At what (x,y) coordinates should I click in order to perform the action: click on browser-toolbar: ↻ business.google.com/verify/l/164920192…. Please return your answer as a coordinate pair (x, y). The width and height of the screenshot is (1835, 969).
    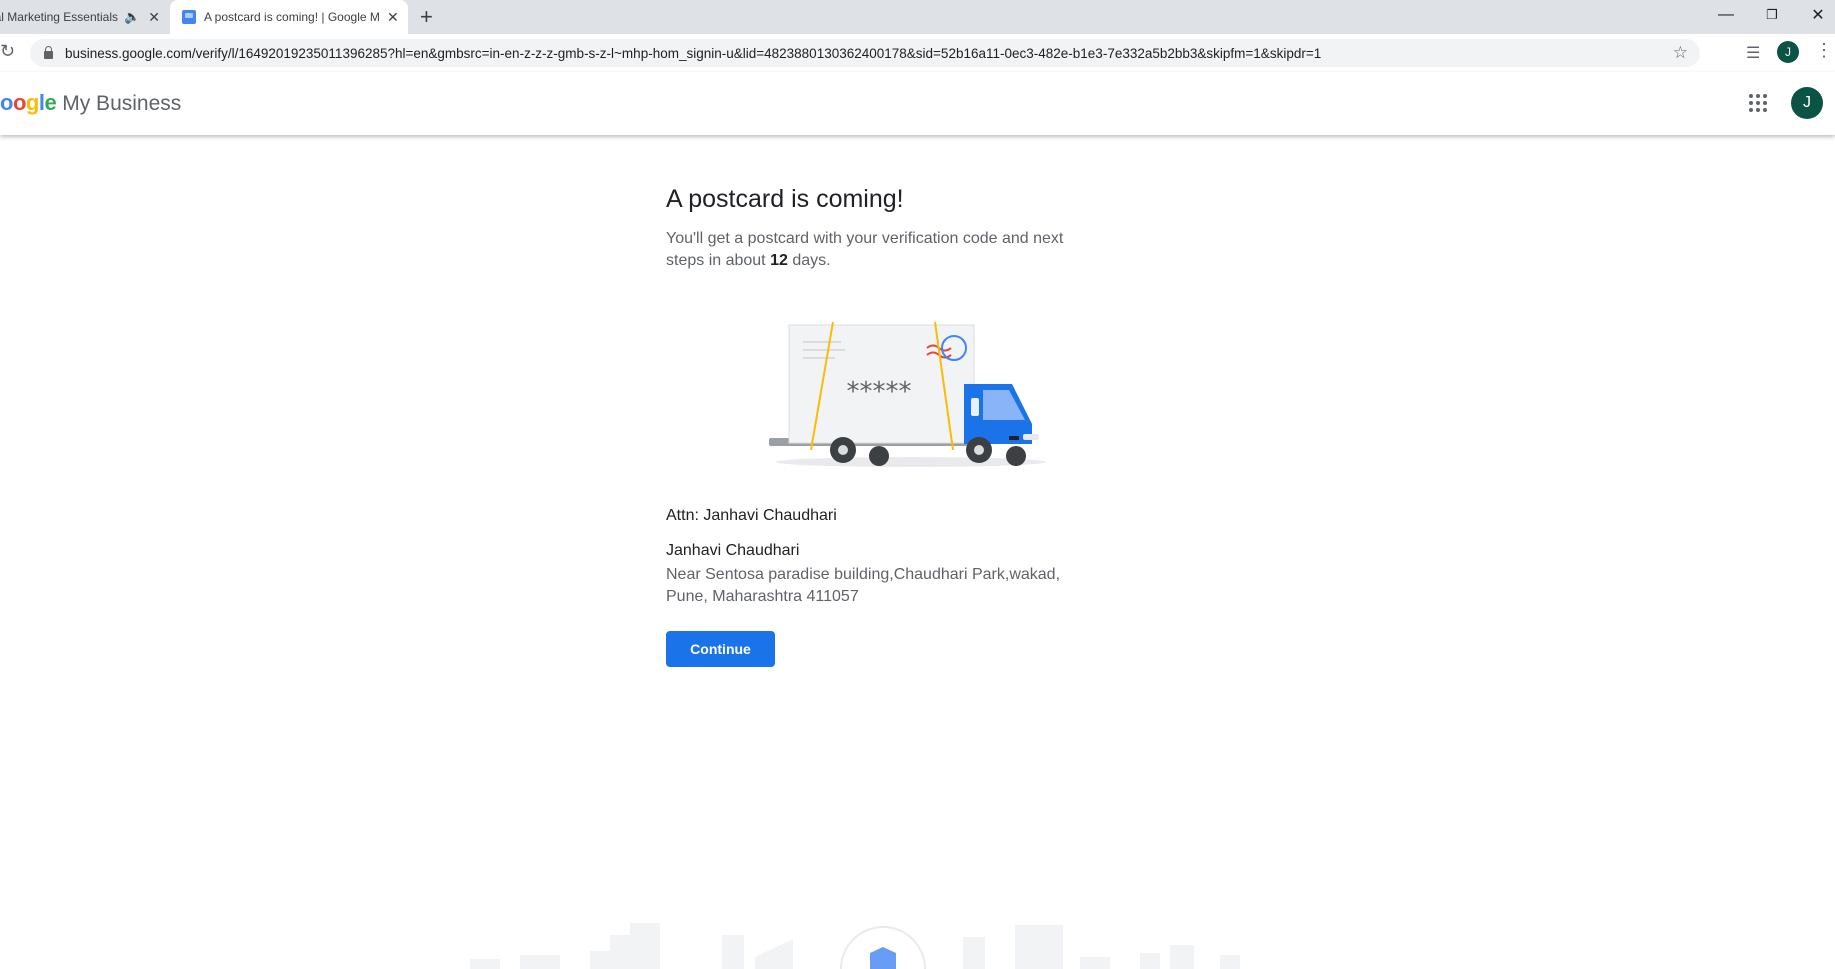
    Looking at the image, I should click on (917, 53).